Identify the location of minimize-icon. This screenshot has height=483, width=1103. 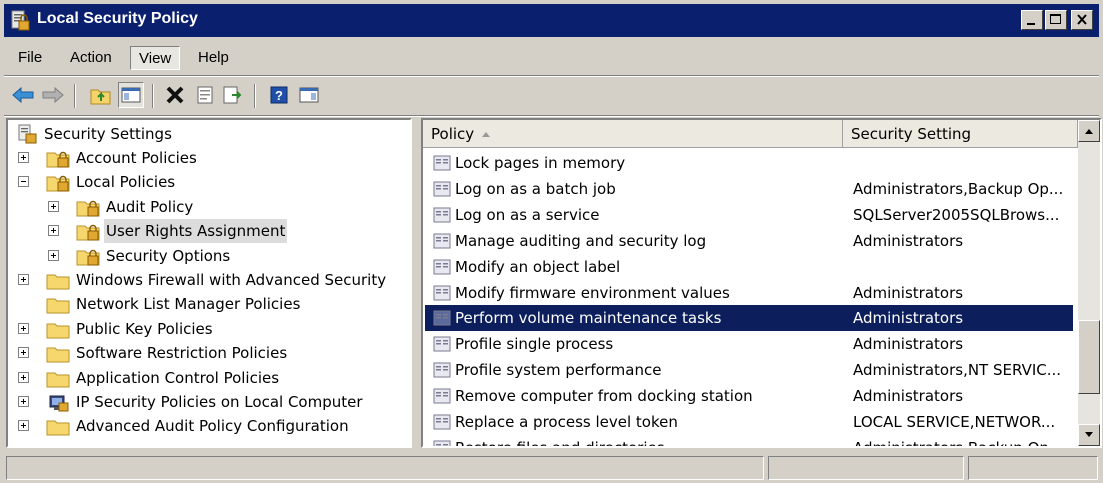
(1032, 20).